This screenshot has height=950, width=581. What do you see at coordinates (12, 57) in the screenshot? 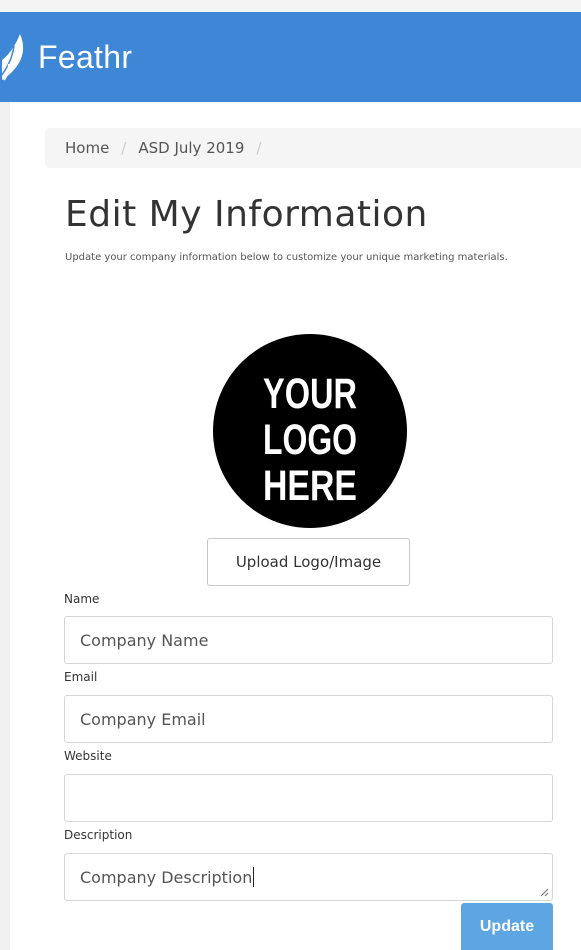
I see `feather-icon` at bounding box center [12, 57].